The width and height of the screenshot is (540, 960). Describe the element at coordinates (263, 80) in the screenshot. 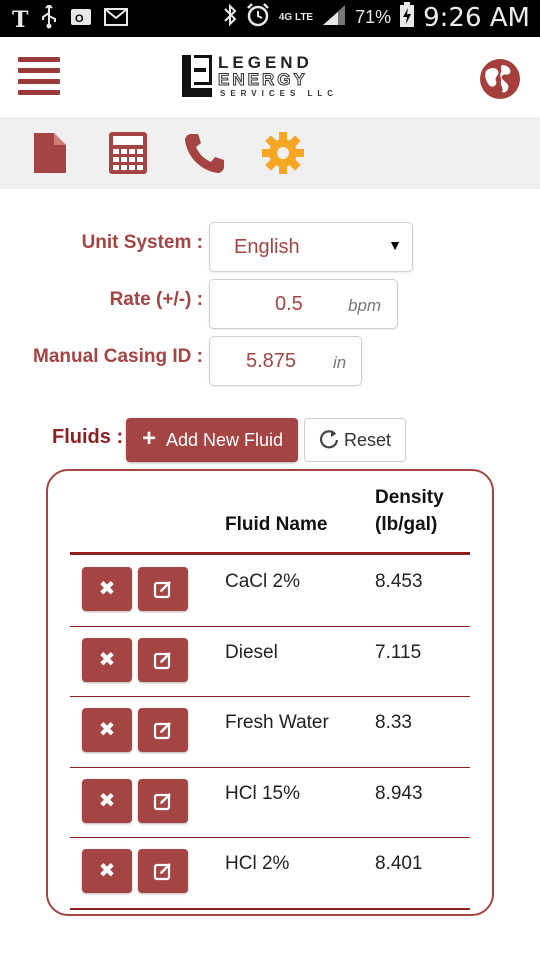

I see `logo-text-energy: ENERGY` at that location.